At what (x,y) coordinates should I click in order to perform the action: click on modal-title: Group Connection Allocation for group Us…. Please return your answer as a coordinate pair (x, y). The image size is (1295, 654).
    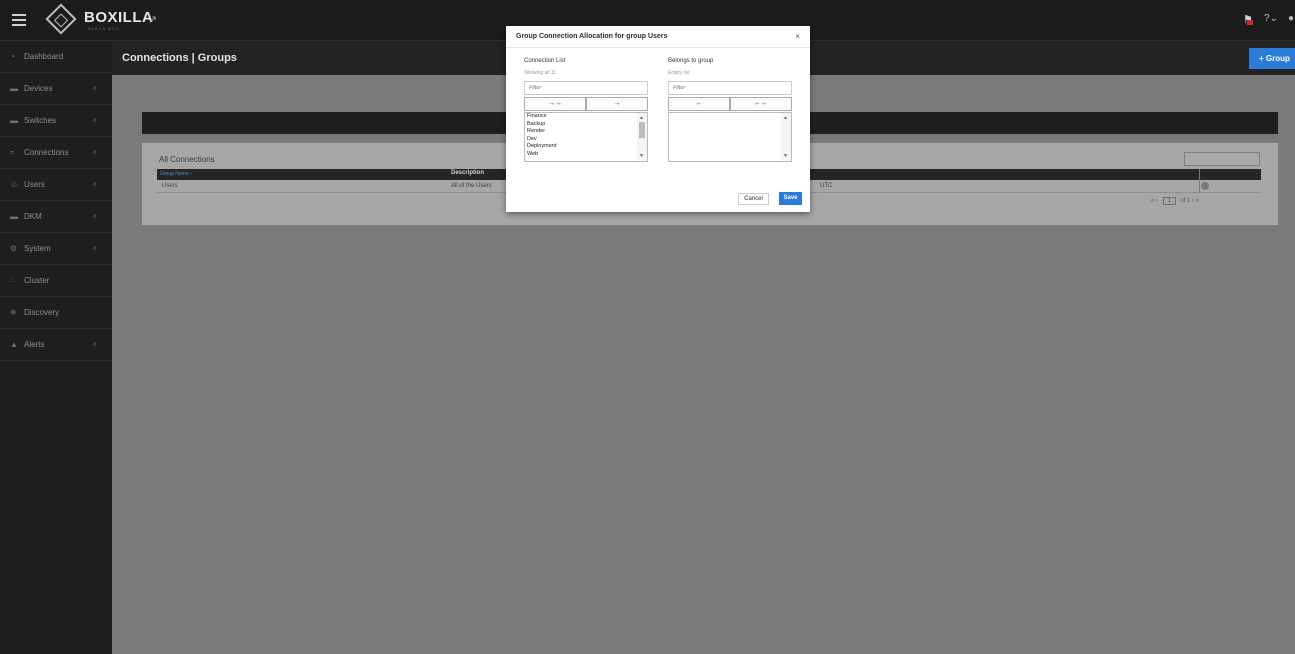
    Looking at the image, I should click on (592, 36).